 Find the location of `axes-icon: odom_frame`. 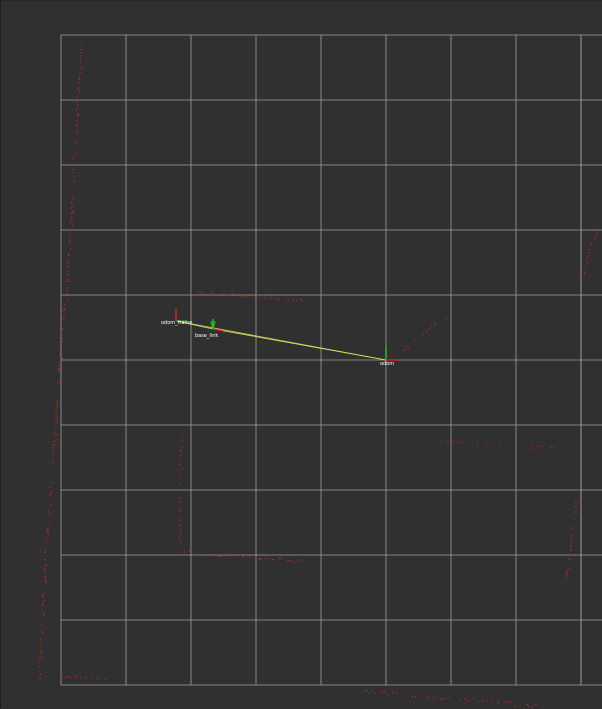

axes-icon: odom_frame is located at coordinates (177, 317).